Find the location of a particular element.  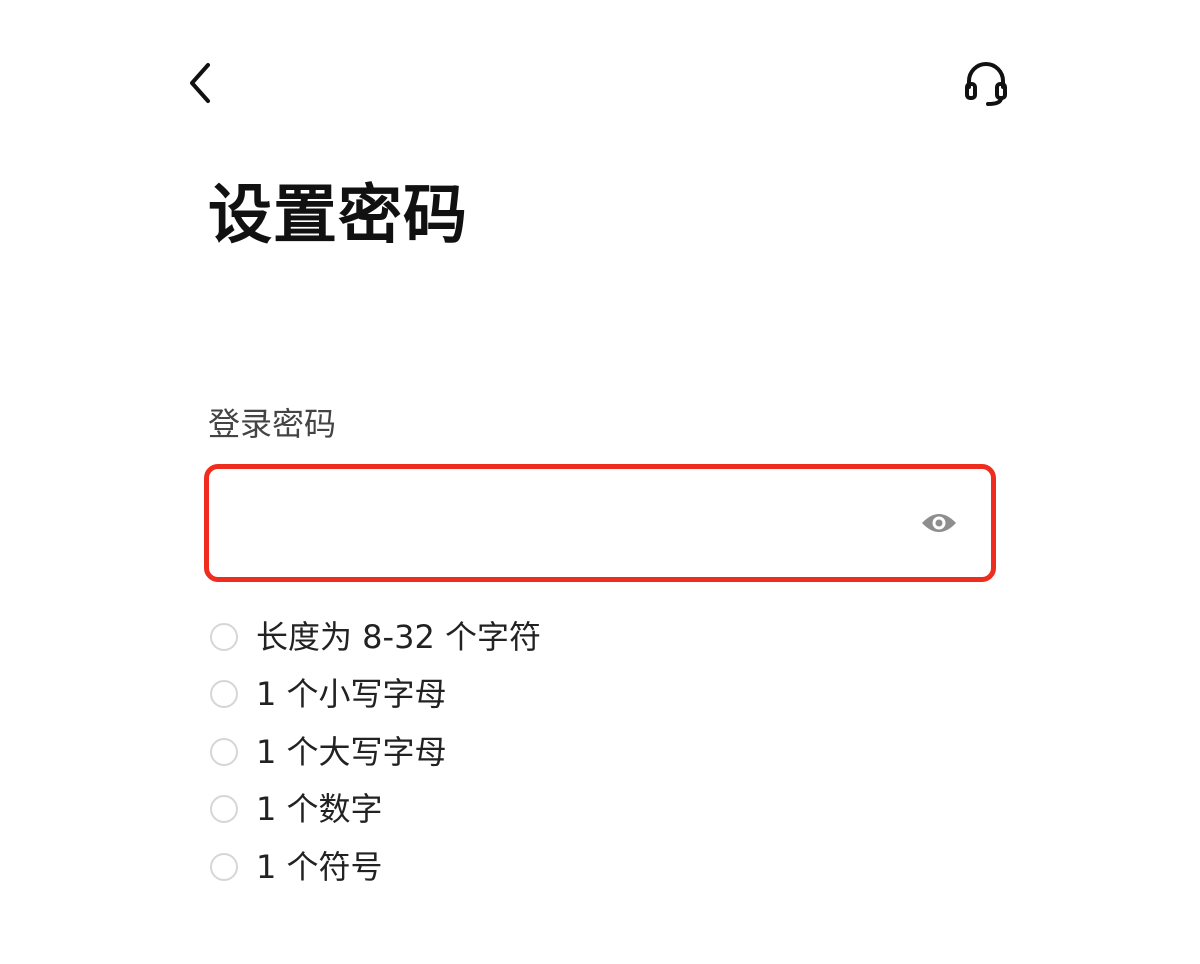

chevron-left-icon is located at coordinates (200, 83).